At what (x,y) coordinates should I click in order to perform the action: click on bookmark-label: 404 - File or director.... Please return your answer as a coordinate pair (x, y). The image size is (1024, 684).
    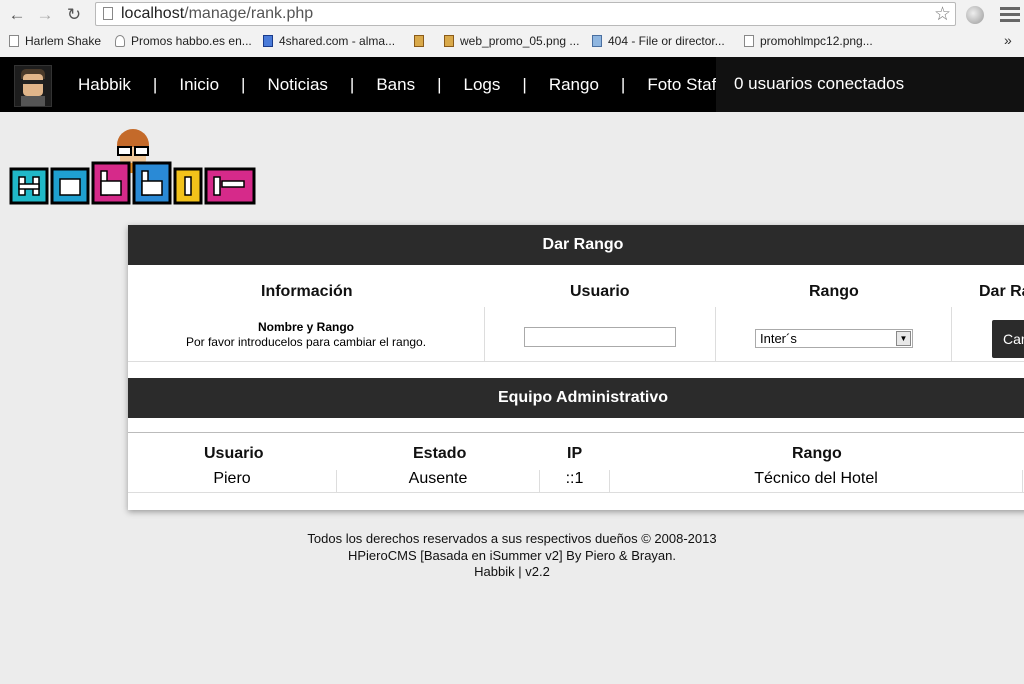
    Looking at the image, I should click on (666, 41).